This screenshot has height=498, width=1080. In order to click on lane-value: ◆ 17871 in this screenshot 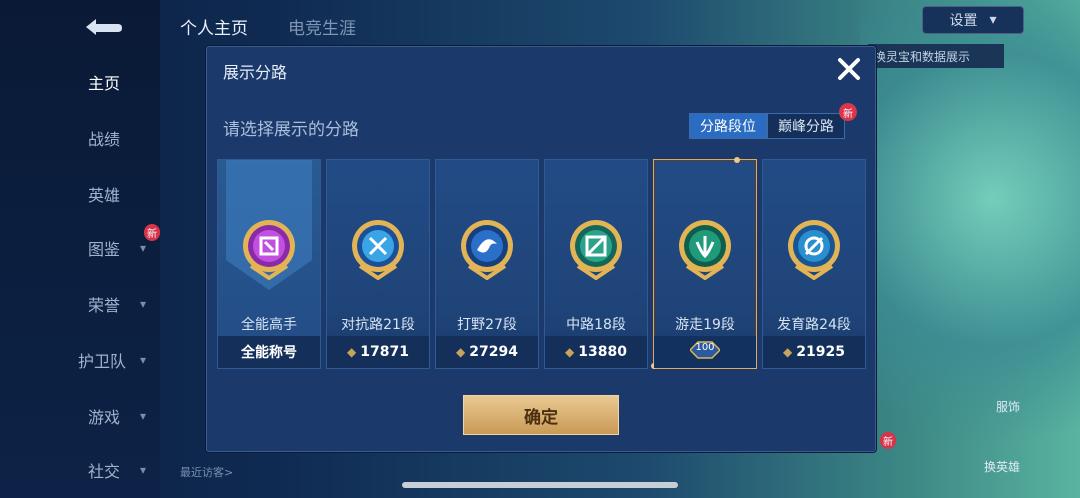, I will do `click(378, 352)`.